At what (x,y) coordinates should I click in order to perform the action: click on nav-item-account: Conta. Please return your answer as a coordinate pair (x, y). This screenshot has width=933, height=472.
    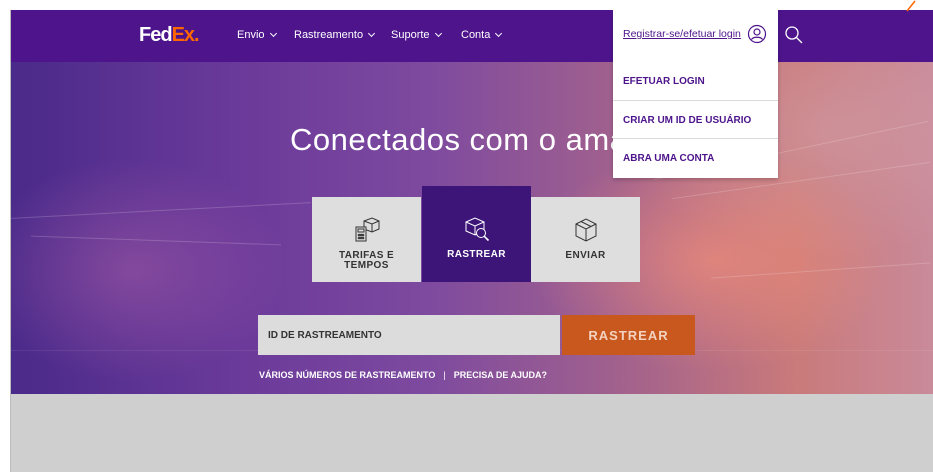
    Looking at the image, I should click on (482, 35).